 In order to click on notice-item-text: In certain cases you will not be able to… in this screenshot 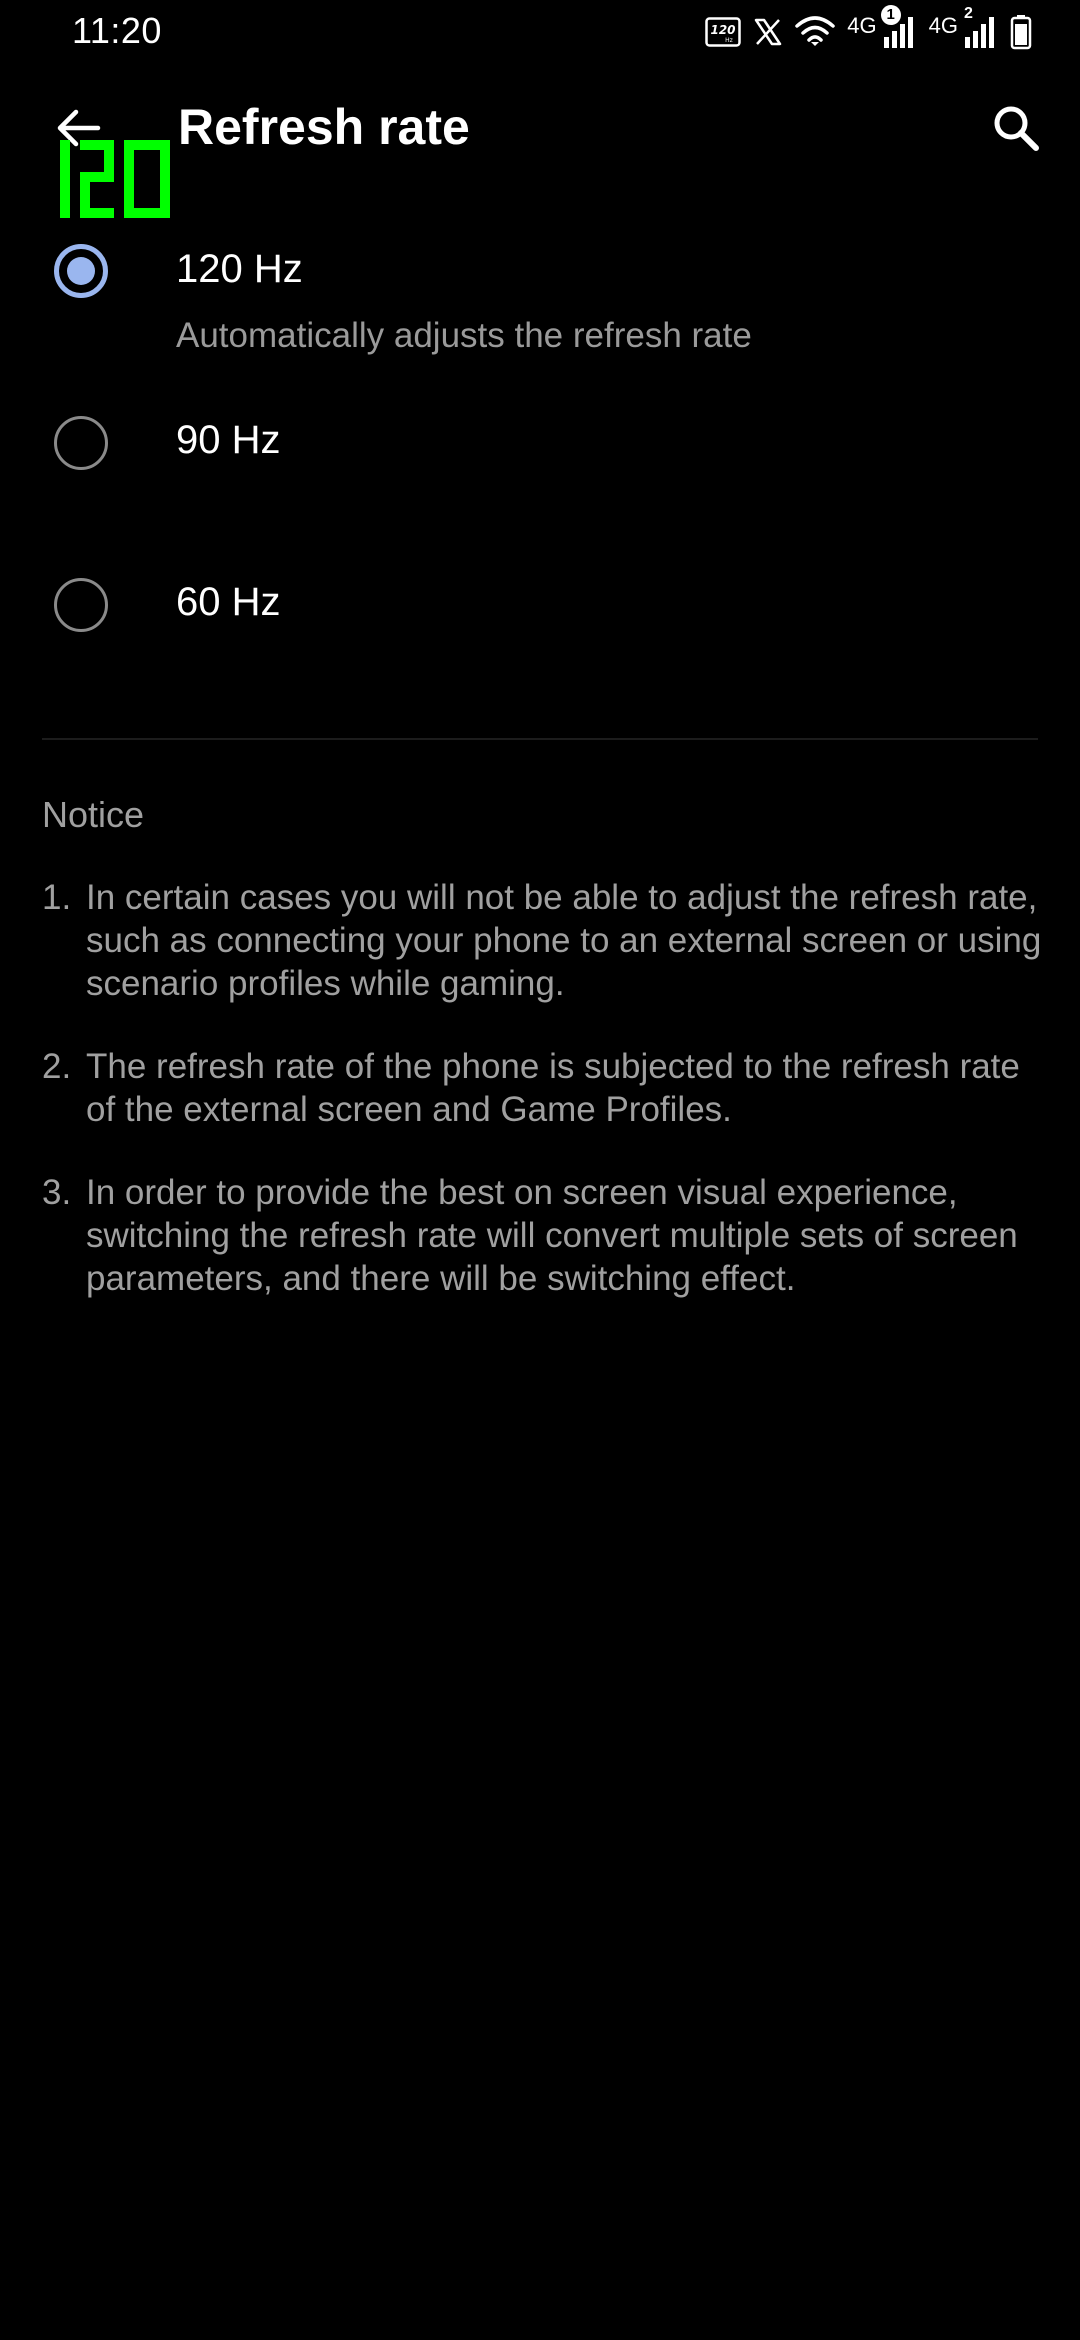, I will do `click(564, 940)`.